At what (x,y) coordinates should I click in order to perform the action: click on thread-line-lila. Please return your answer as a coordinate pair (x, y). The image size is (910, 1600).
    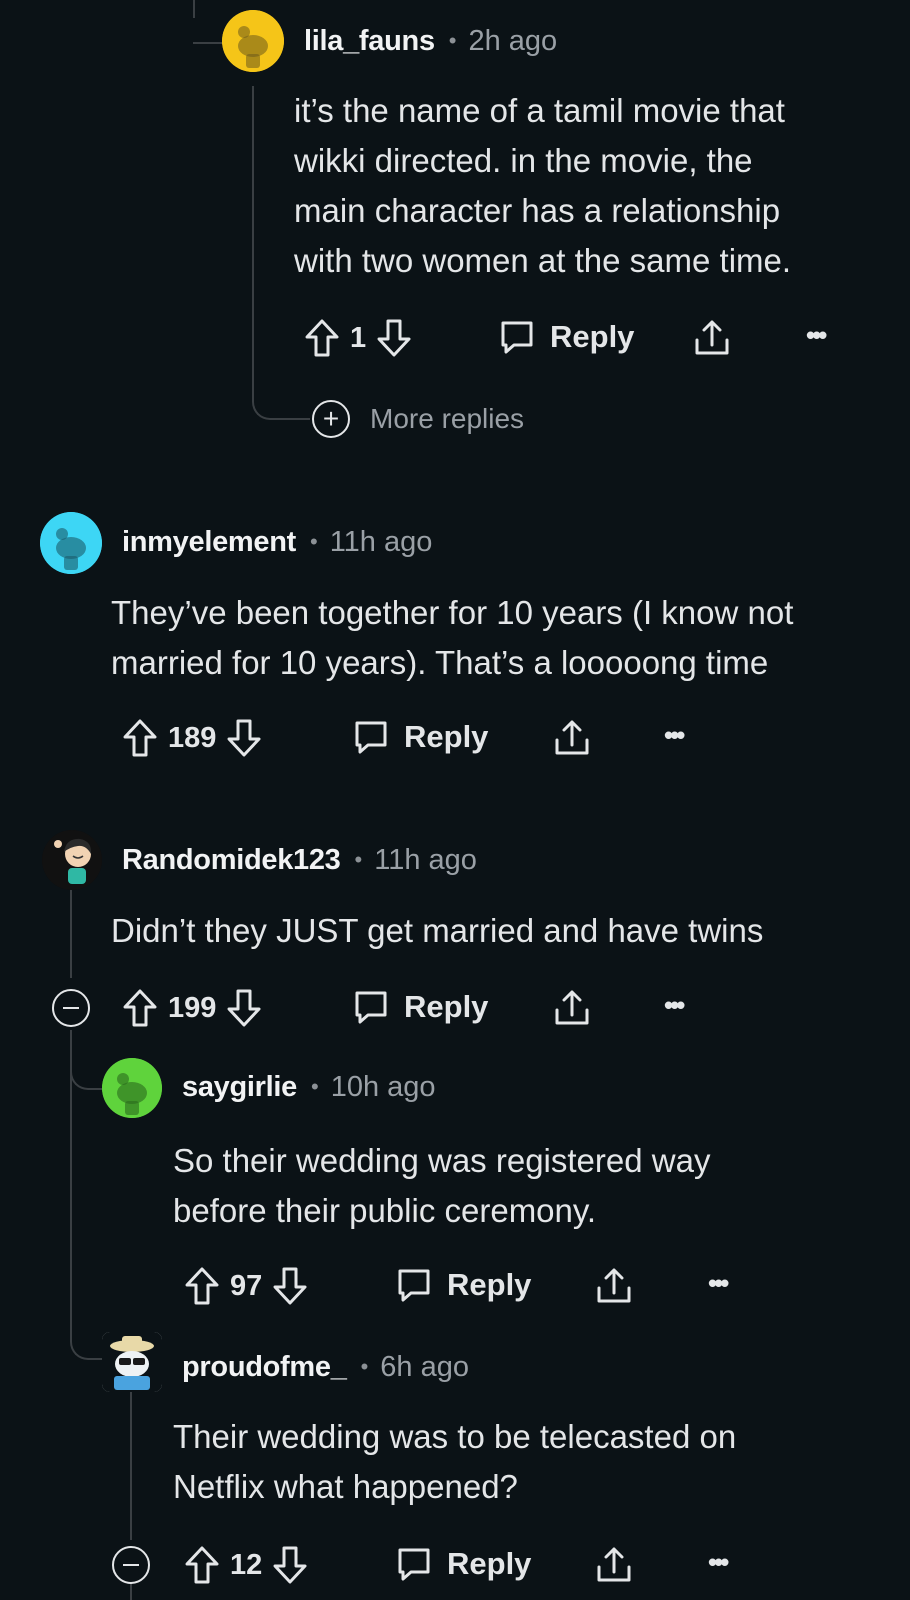
    Looking at the image, I should click on (253, 231).